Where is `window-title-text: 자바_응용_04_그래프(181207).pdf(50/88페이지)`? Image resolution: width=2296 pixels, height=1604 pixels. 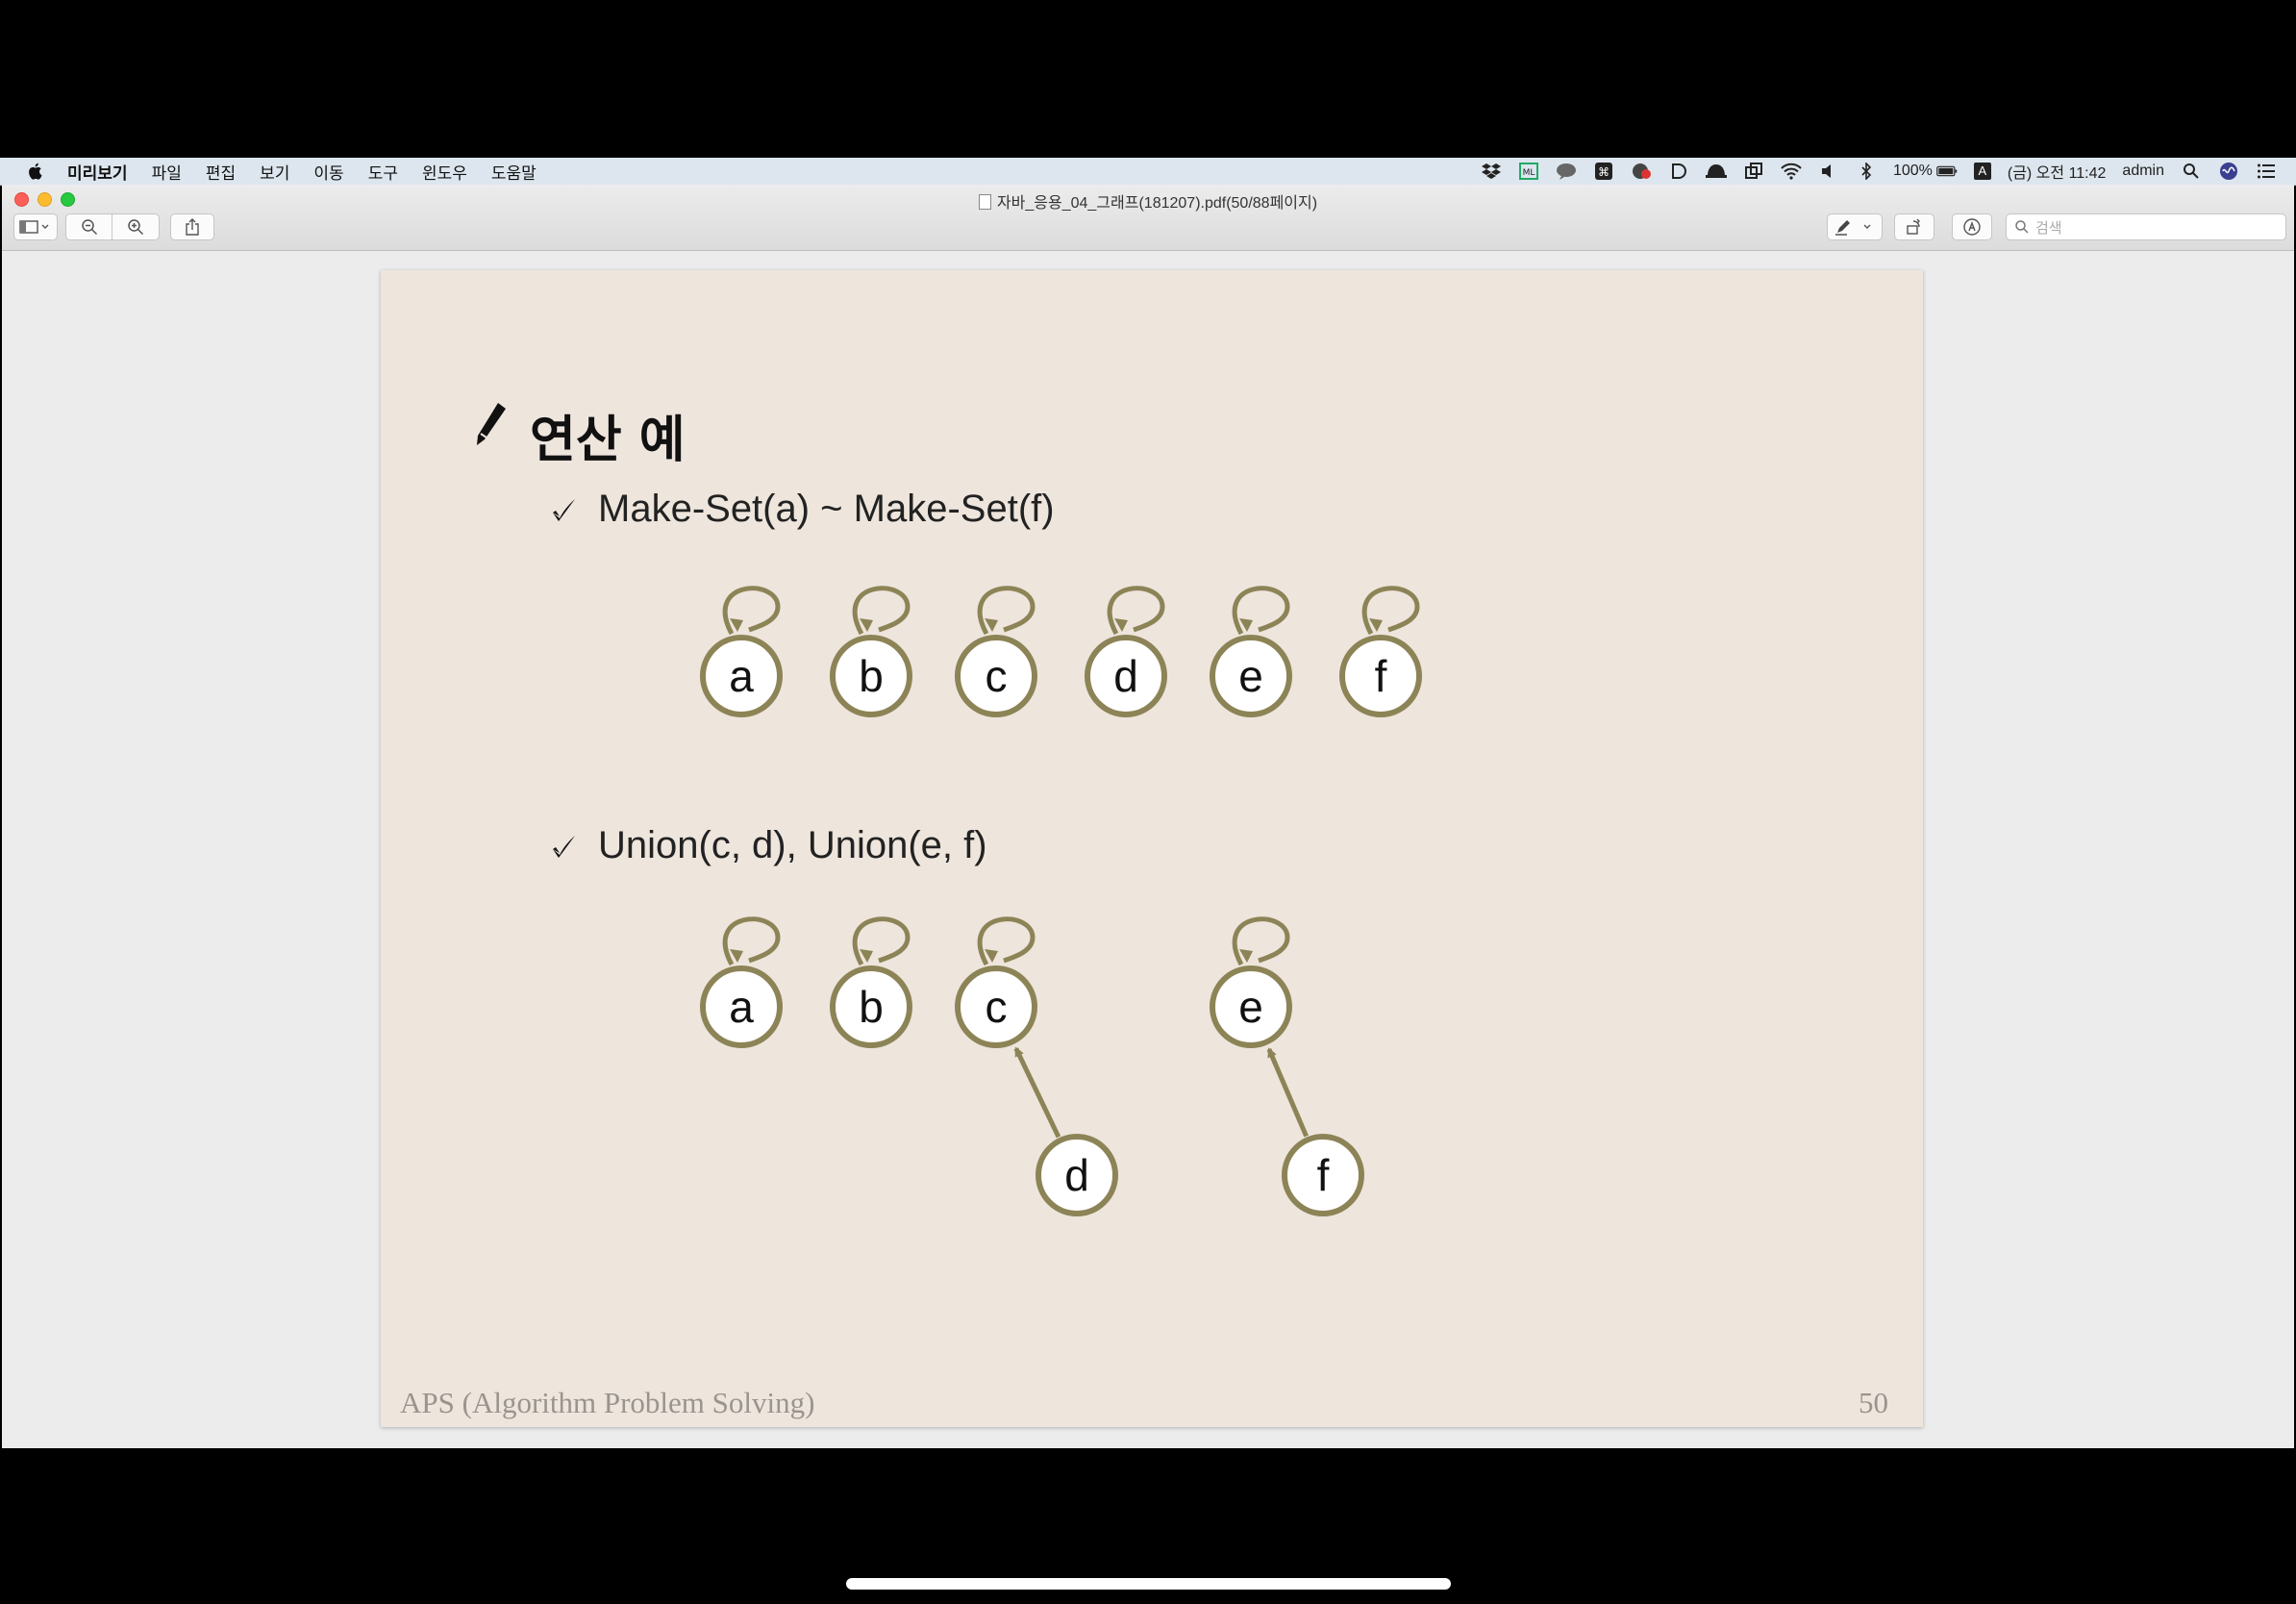 window-title-text: 자바_응용_04_그래프(181207).pdf(50/88페이지) is located at coordinates (1157, 203).